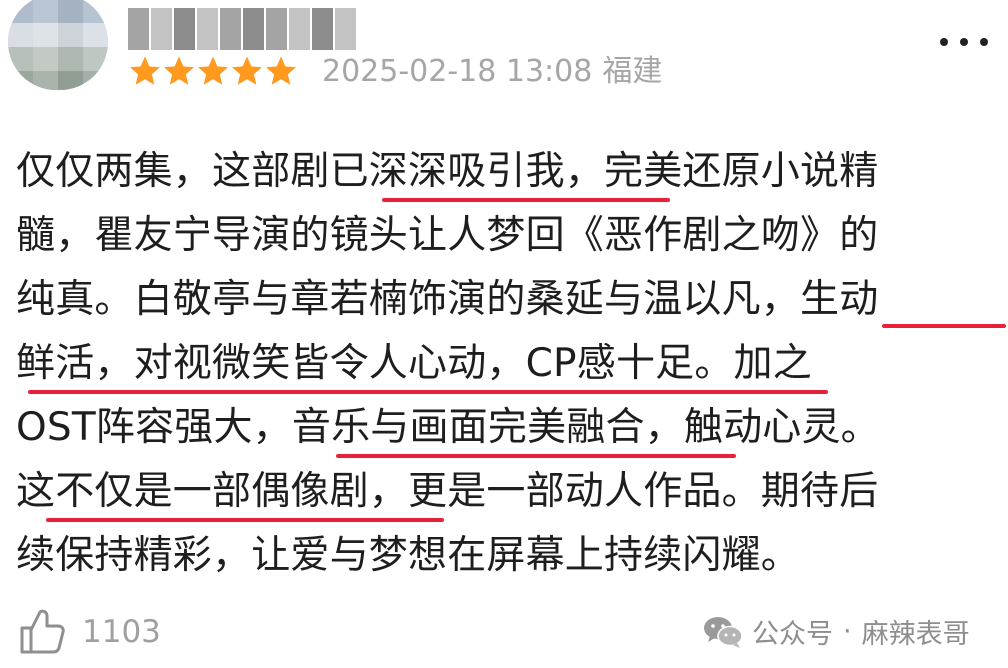 The height and width of the screenshot is (668, 1008). What do you see at coordinates (836, 631) in the screenshot?
I see `watermark: 公众号 · 麻辣表哥` at bounding box center [836, 631].